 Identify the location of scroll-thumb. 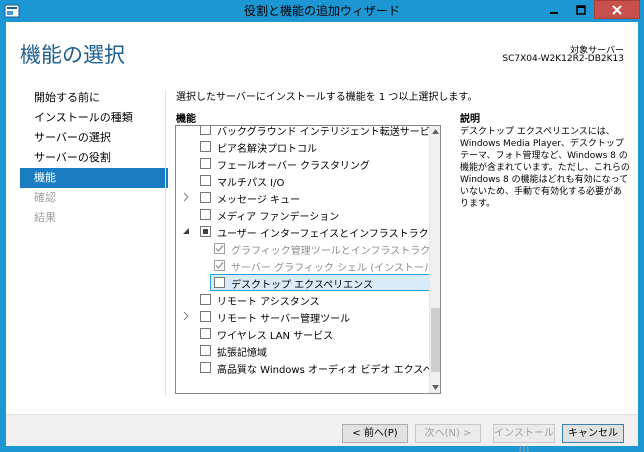
(435, 340).